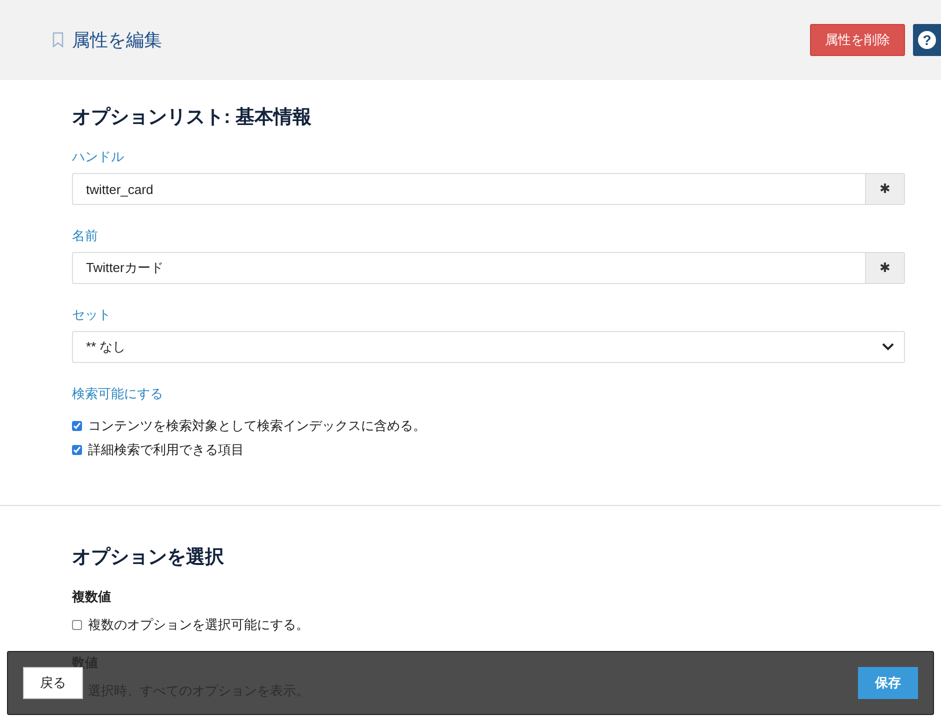  I want to click on checkbox-label: 詳細検索で利用できる項目, so click(166, 450).